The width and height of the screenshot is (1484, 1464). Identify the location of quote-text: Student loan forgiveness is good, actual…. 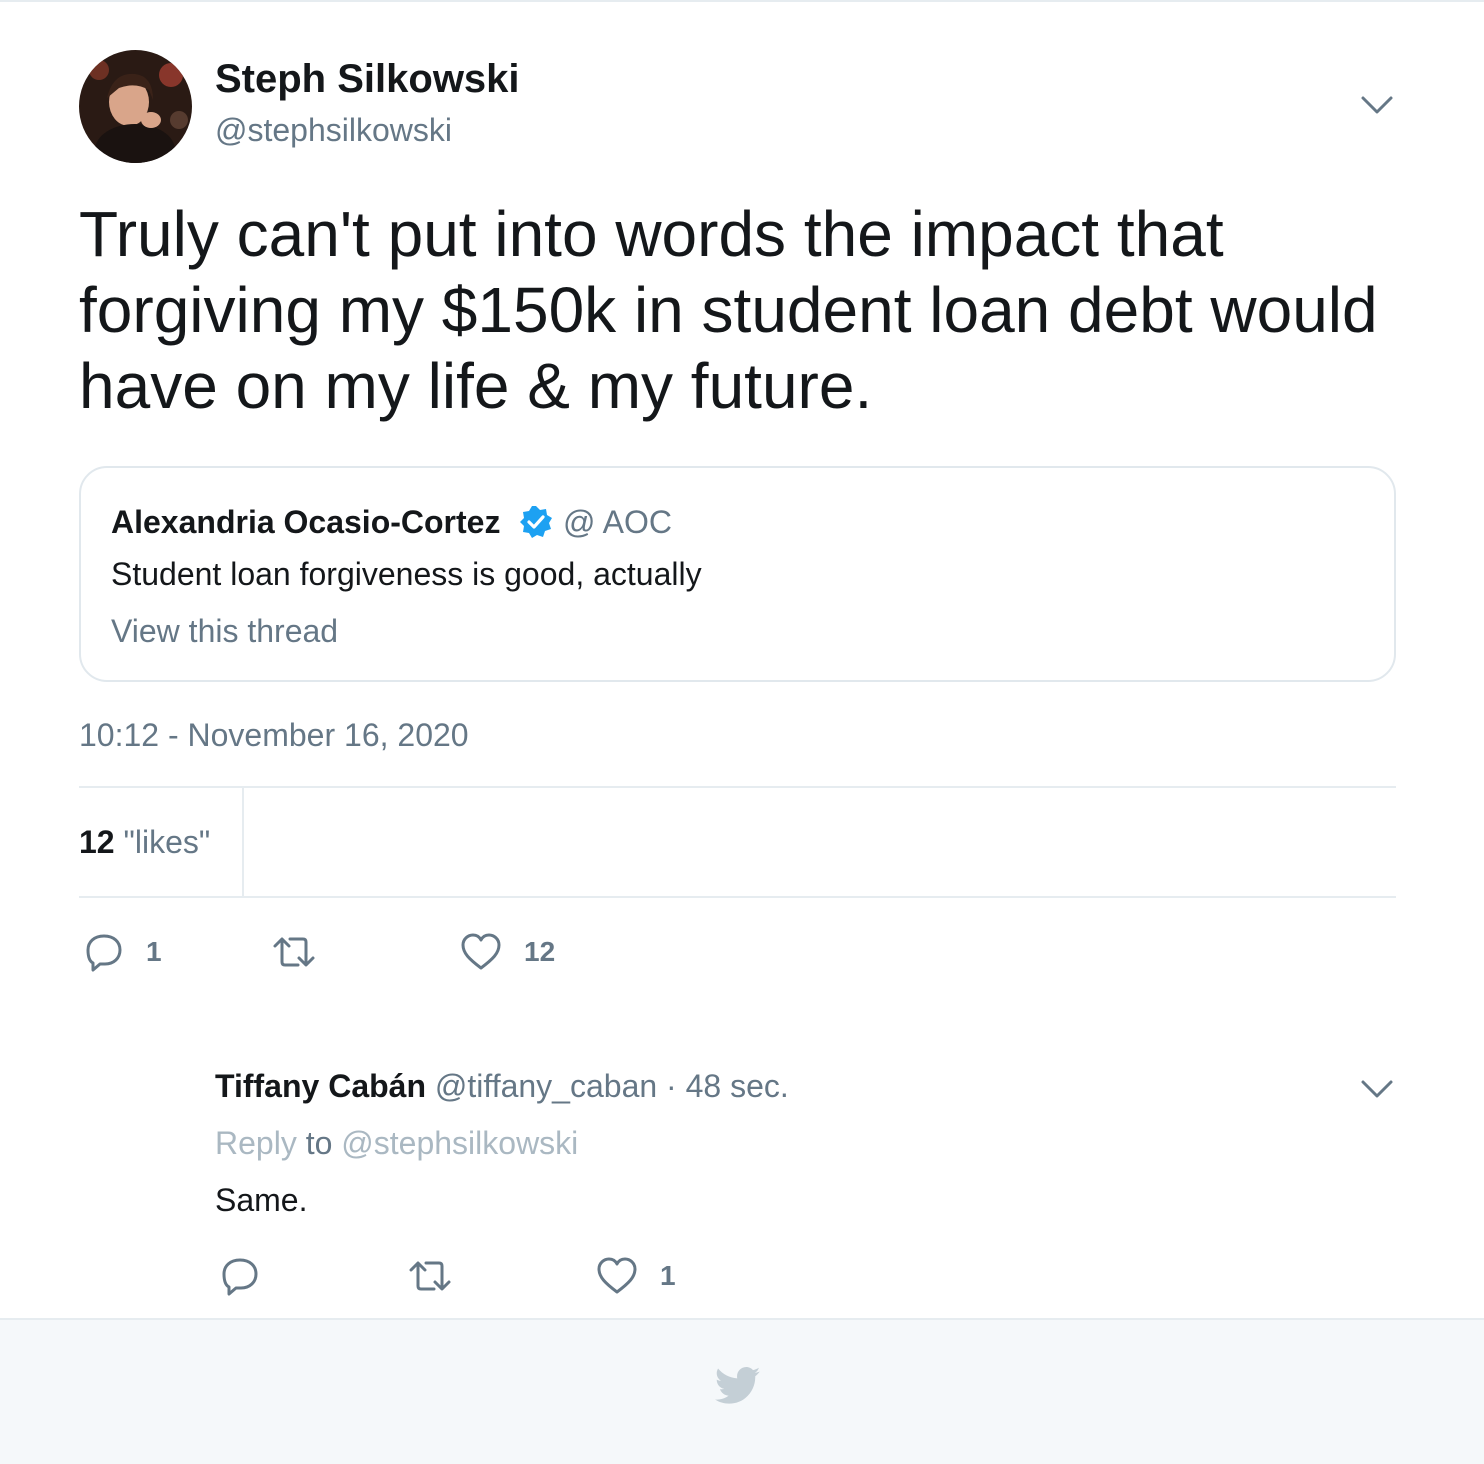
(406, 574).